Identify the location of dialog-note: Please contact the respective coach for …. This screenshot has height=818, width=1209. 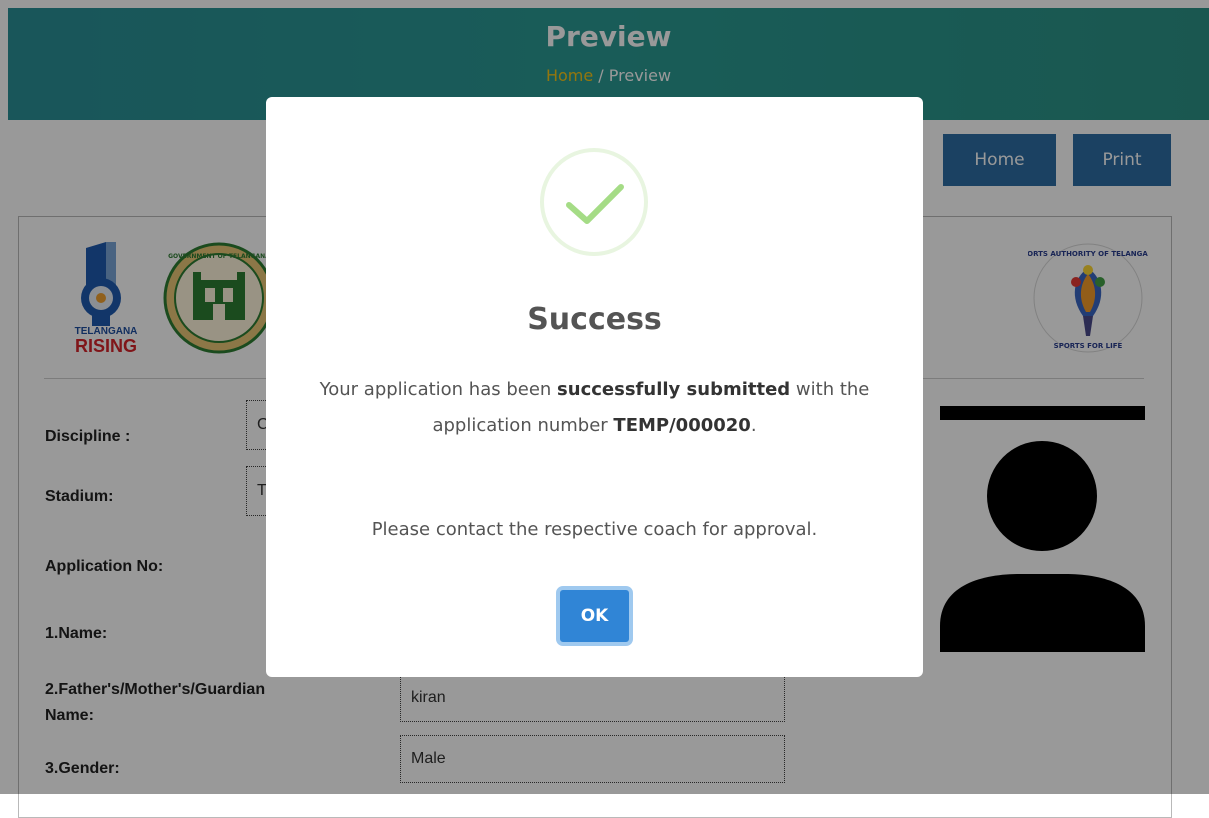
(594, 529).